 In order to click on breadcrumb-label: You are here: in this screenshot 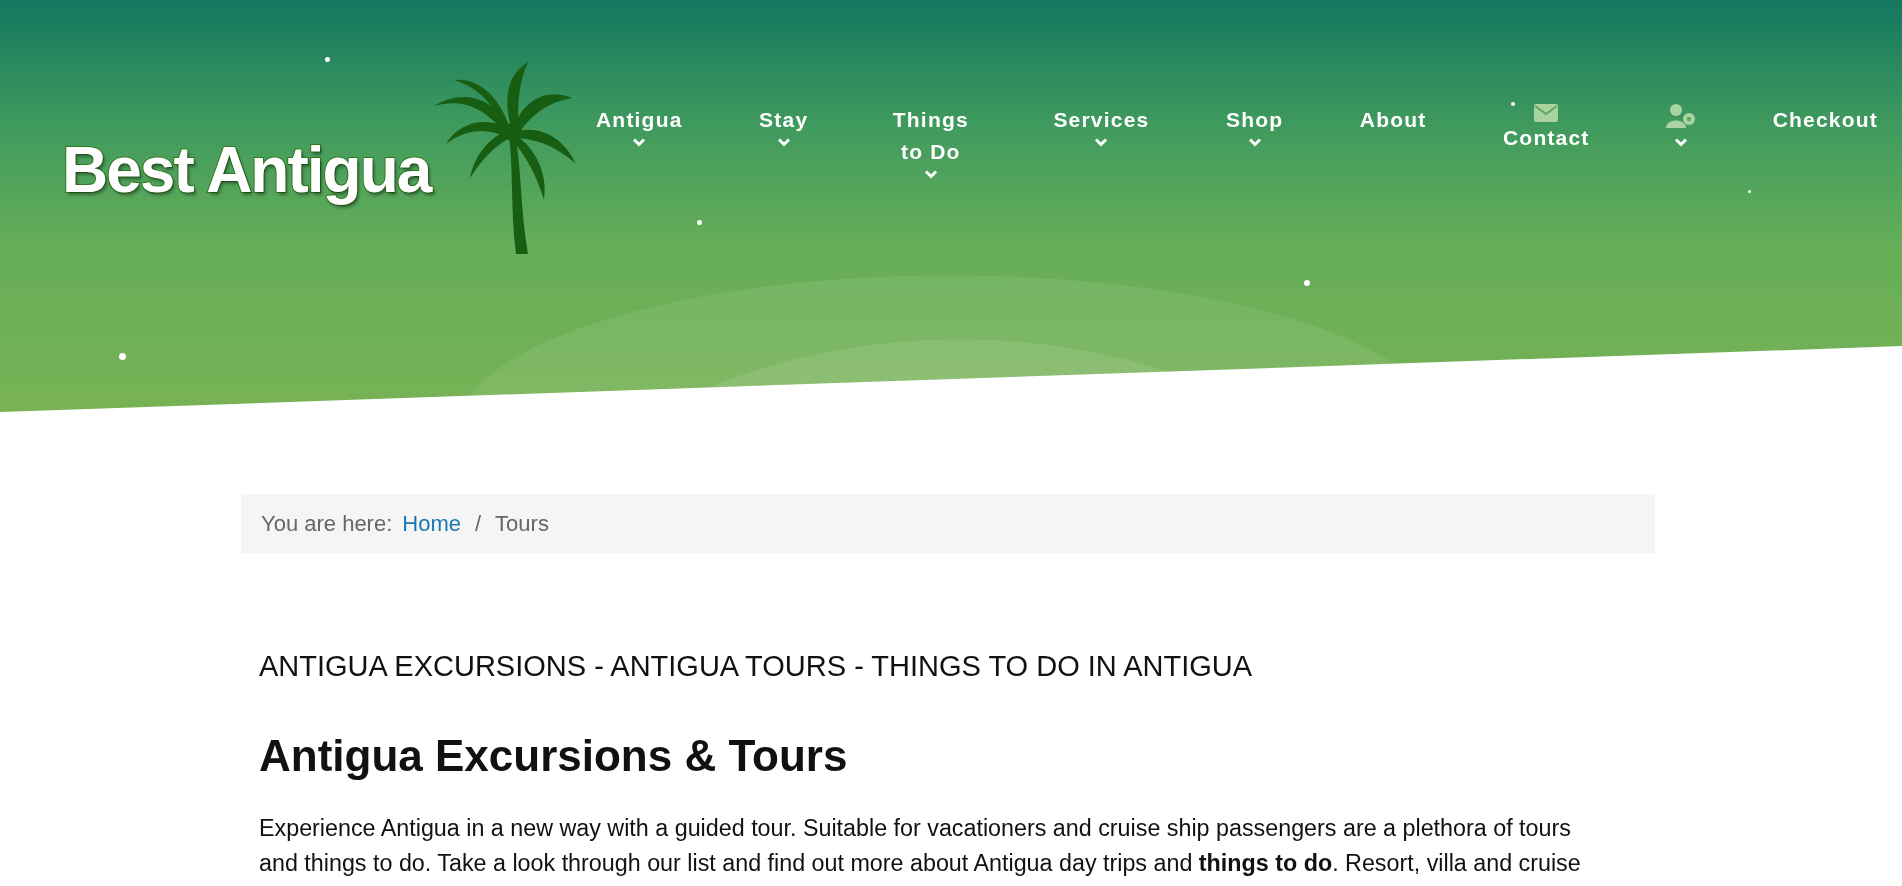, I will do `click(327, 524)`.